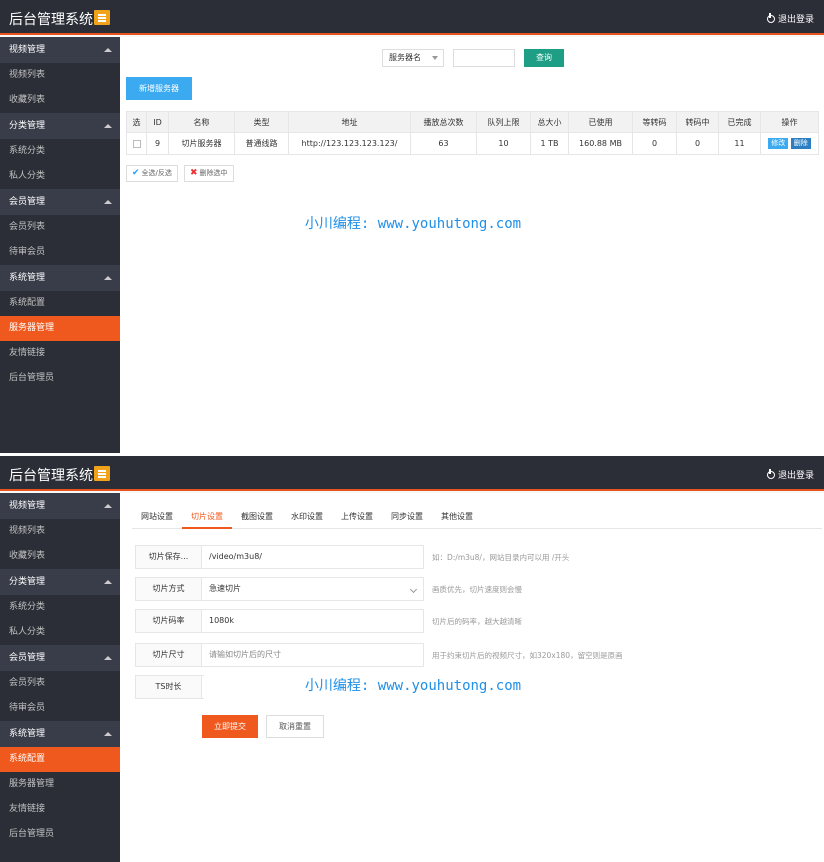 The image size is (824, 862). What do you see at coordinates (207, 517) in the screenshot?
I see `tab-slice-settings: 切片设置` at bounding box center [207, 517].